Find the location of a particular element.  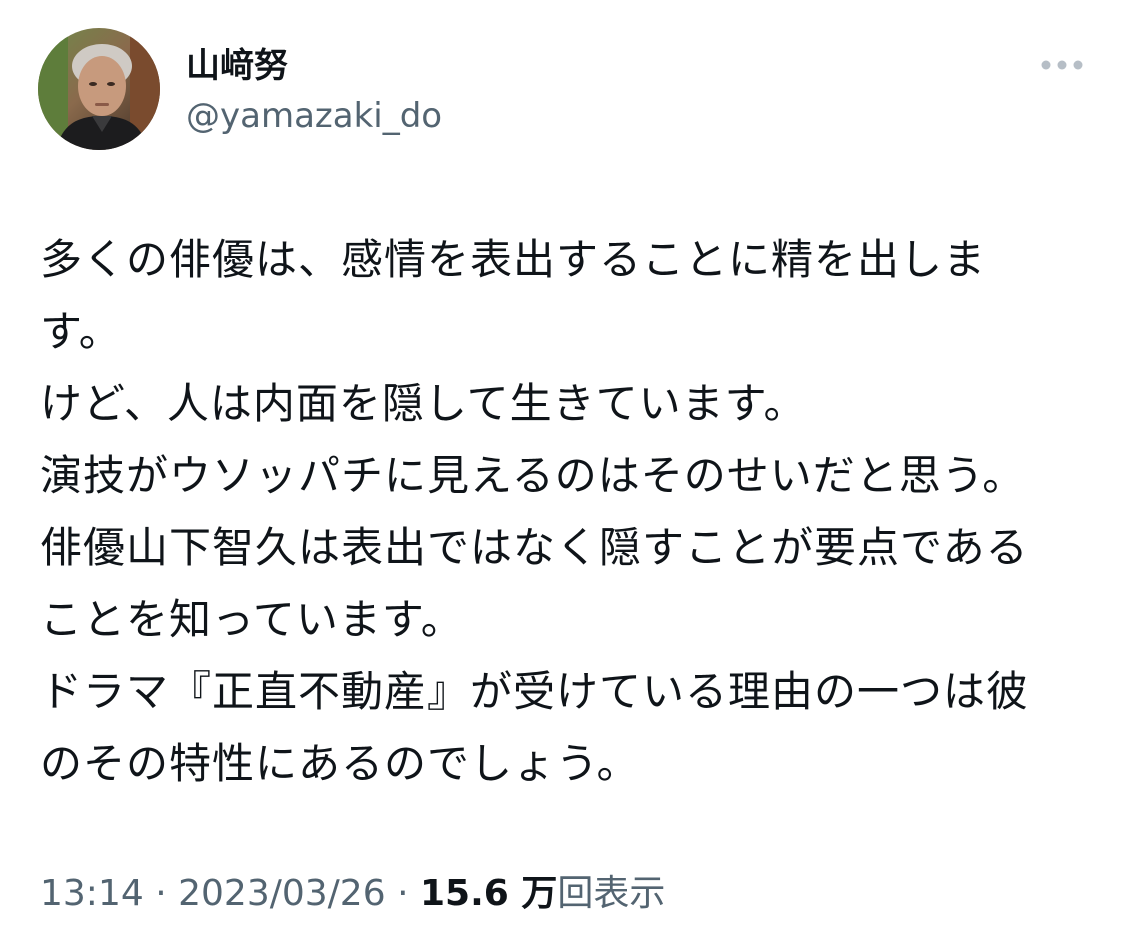

avatar is located at coordinates (99, 89).